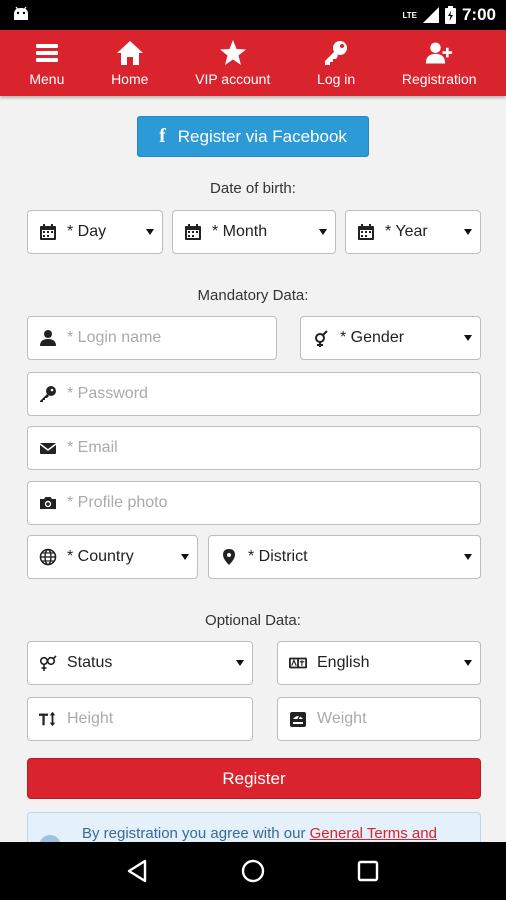 Image resolution: width=506 pixels, height=900 pixels. I want to click on text-height-icon, so click(47, 719).